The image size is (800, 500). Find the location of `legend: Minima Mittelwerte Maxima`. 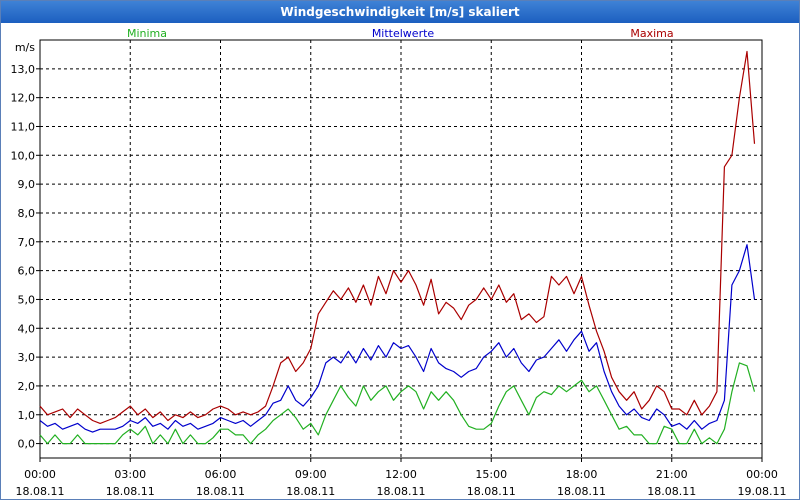

legend: Minima Mittelwerte Maxima is located at coordinates (400, 33).